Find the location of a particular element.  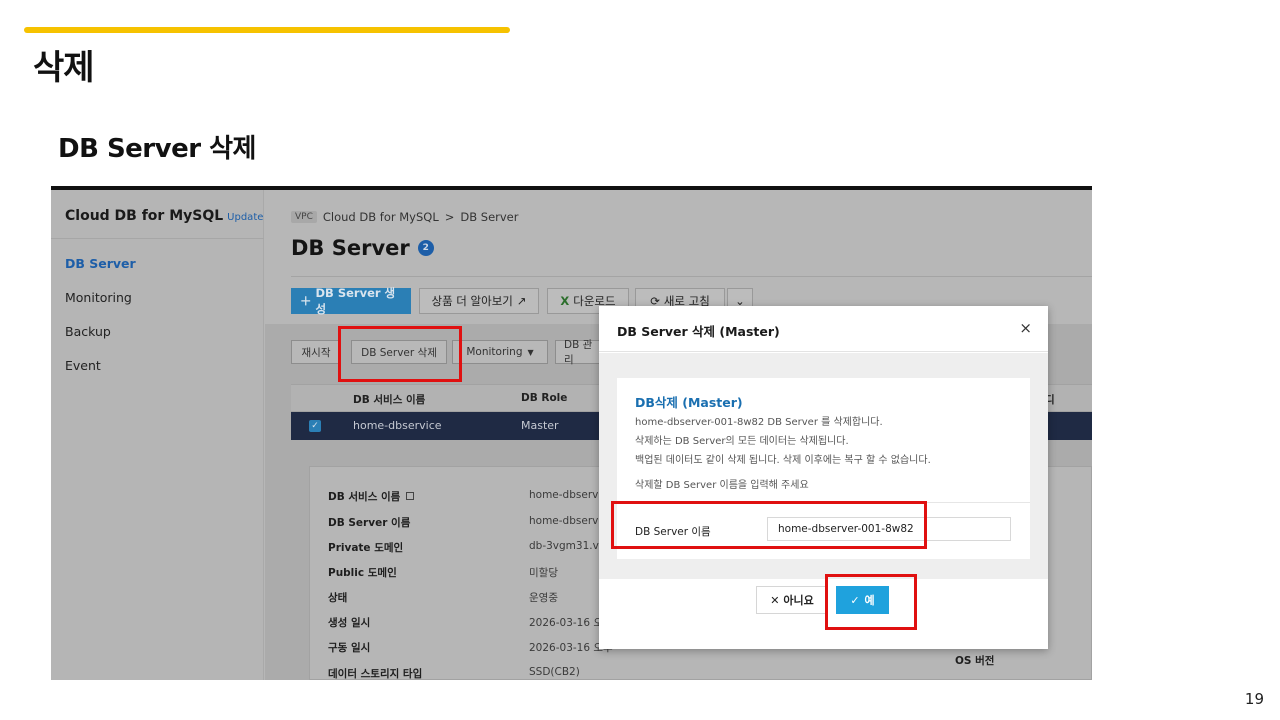

page-number: 19 is located at coordinates (1254, 699).